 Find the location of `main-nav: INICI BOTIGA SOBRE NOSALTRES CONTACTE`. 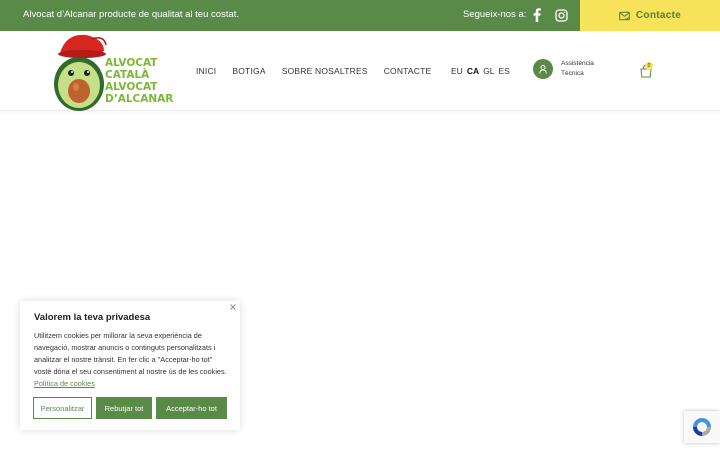

main-nav: INICI BOTIGA SOBRE NOSALTRES CONTACTE is located at coordinates (313, 71).